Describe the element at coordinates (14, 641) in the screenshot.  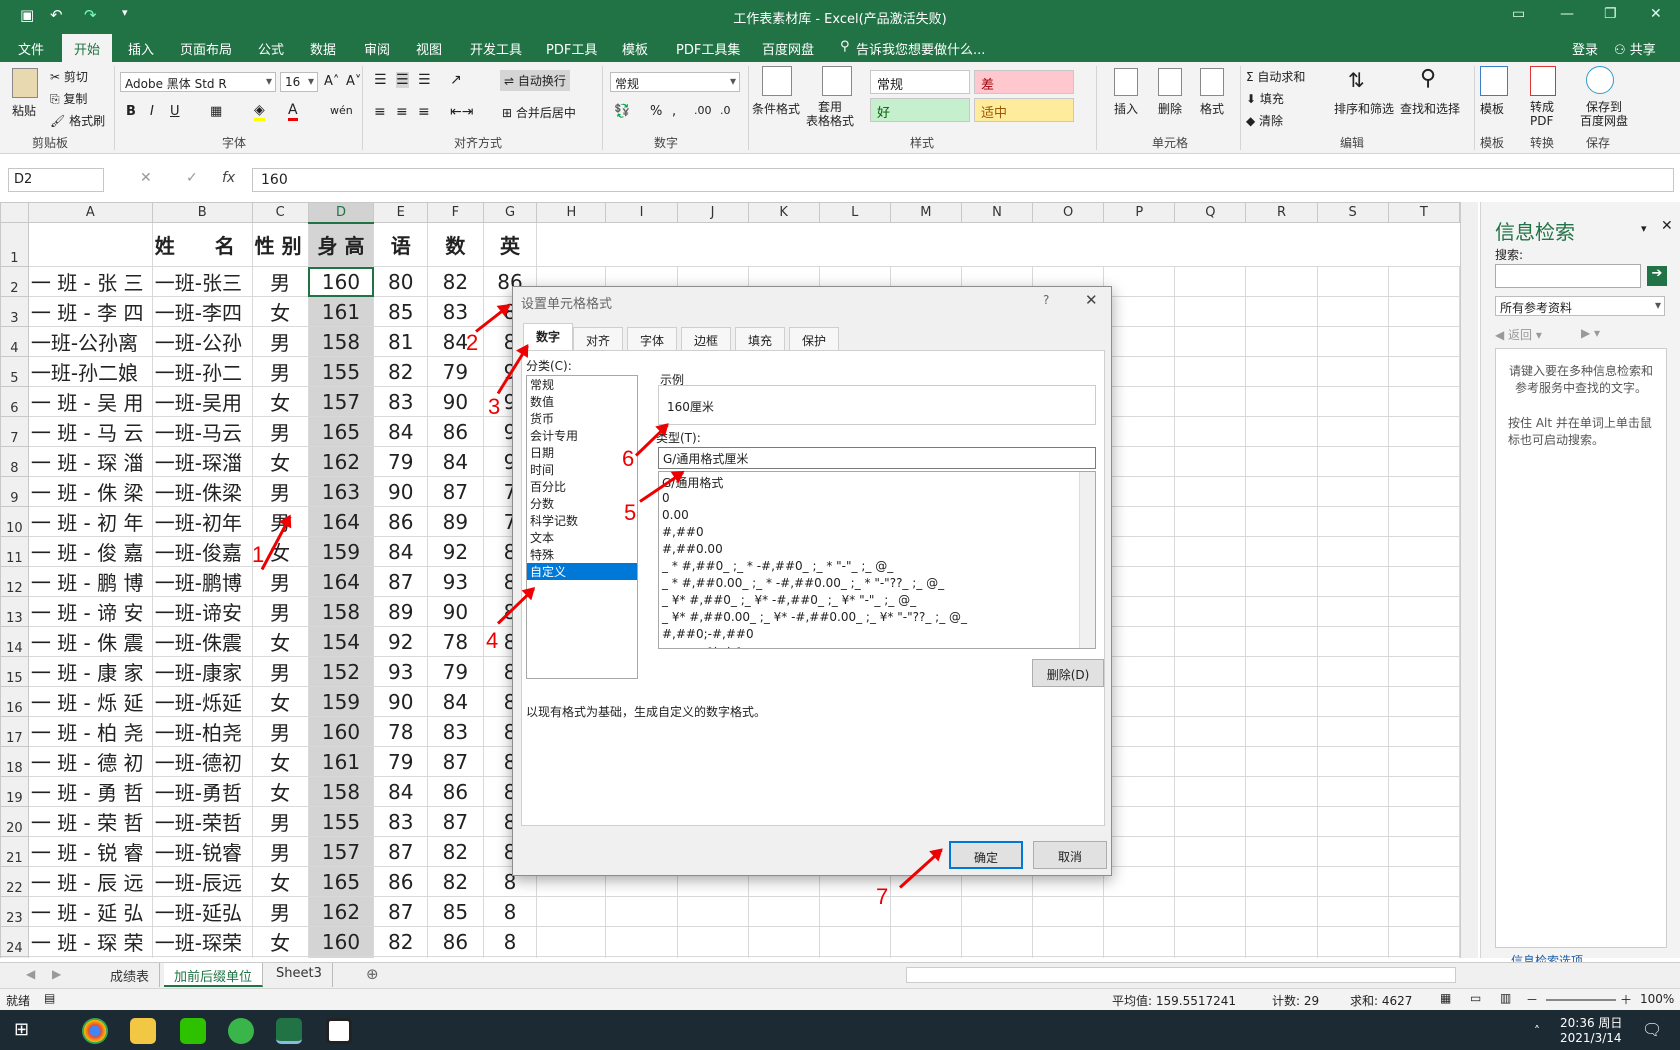
I see `row-header: 14` at that location.